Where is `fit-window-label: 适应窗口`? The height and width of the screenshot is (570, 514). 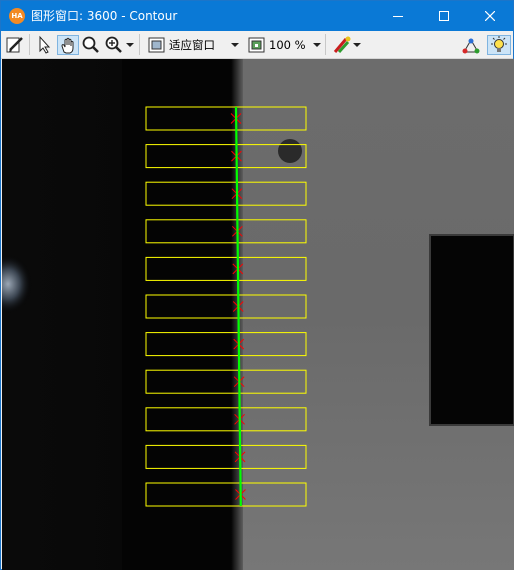
fit-window-label: 适应窗口 is located at coordinates (192, 45).